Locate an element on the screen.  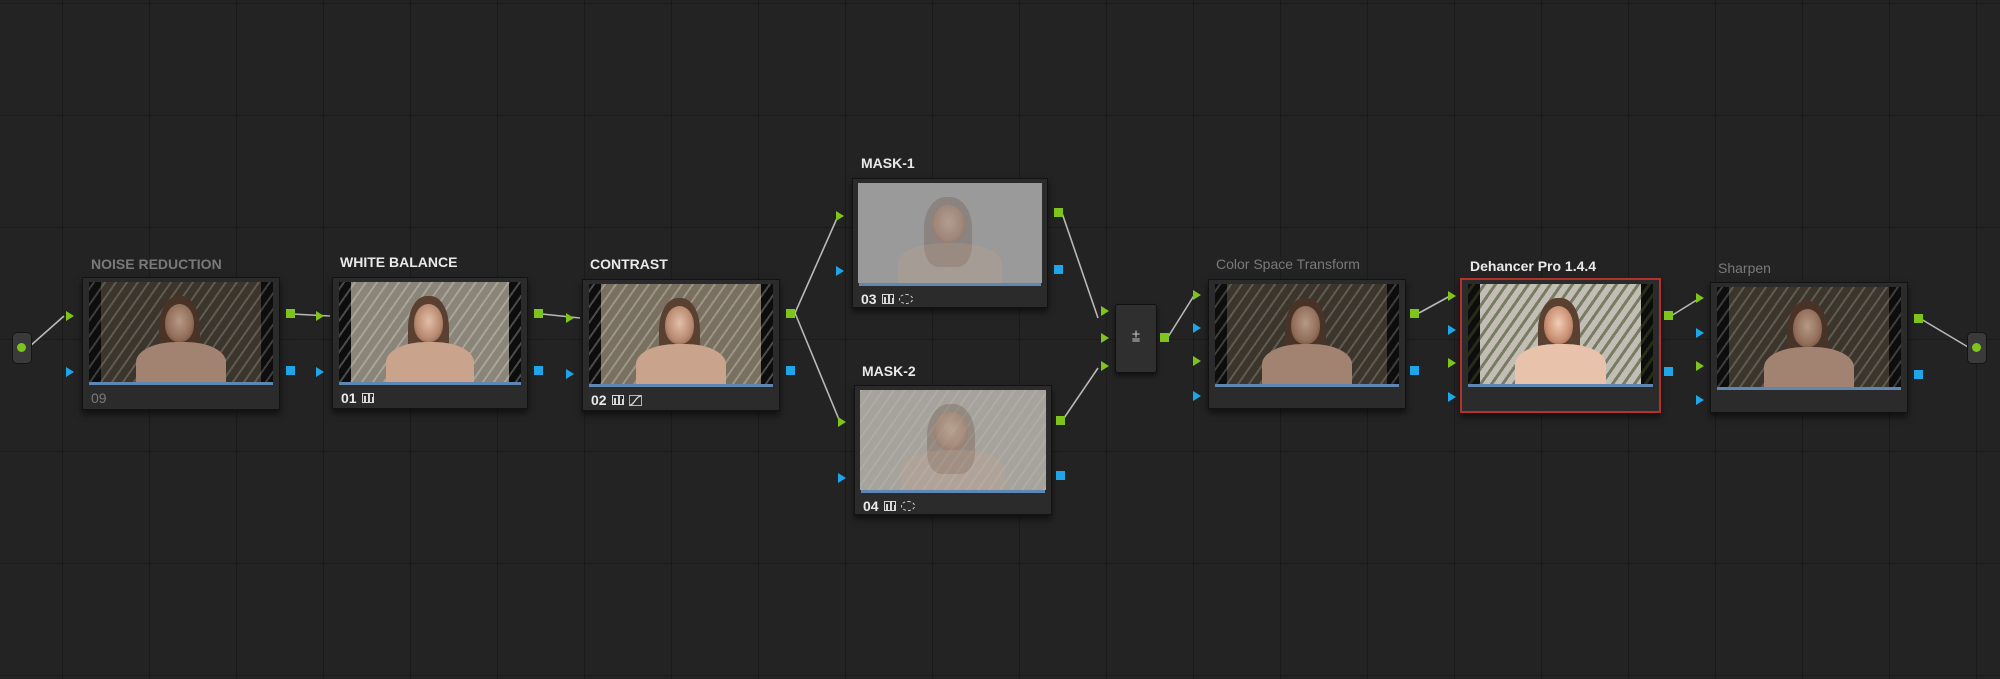
layer-mixer-icon: ⩲ is located at coordinates (1136, 337).